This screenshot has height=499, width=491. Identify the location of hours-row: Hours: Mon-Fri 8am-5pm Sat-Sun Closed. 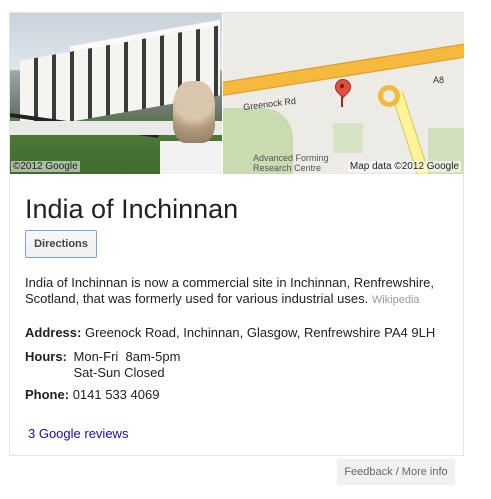
(102, 365).